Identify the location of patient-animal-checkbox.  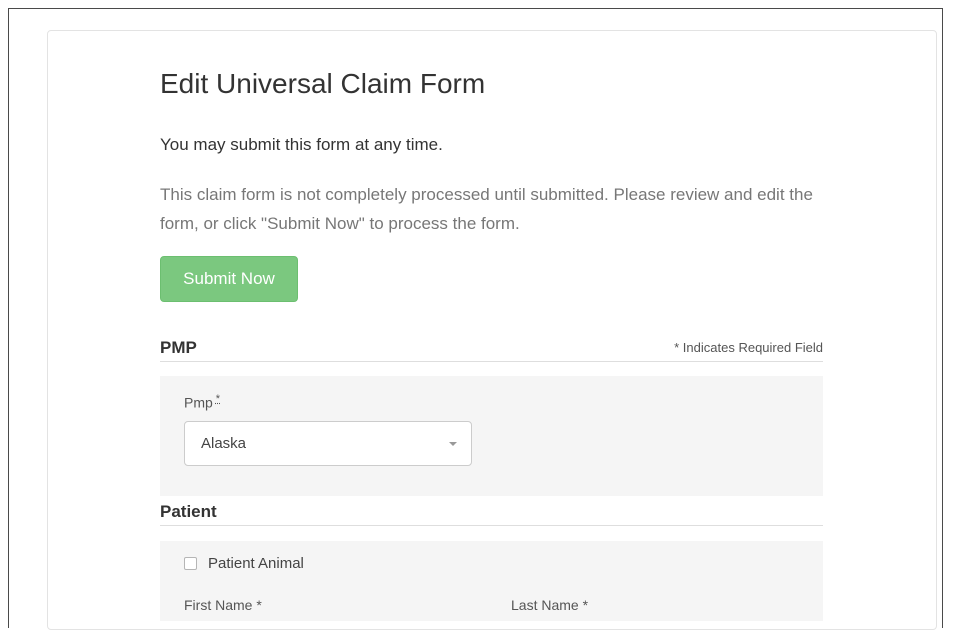
(190, 563).